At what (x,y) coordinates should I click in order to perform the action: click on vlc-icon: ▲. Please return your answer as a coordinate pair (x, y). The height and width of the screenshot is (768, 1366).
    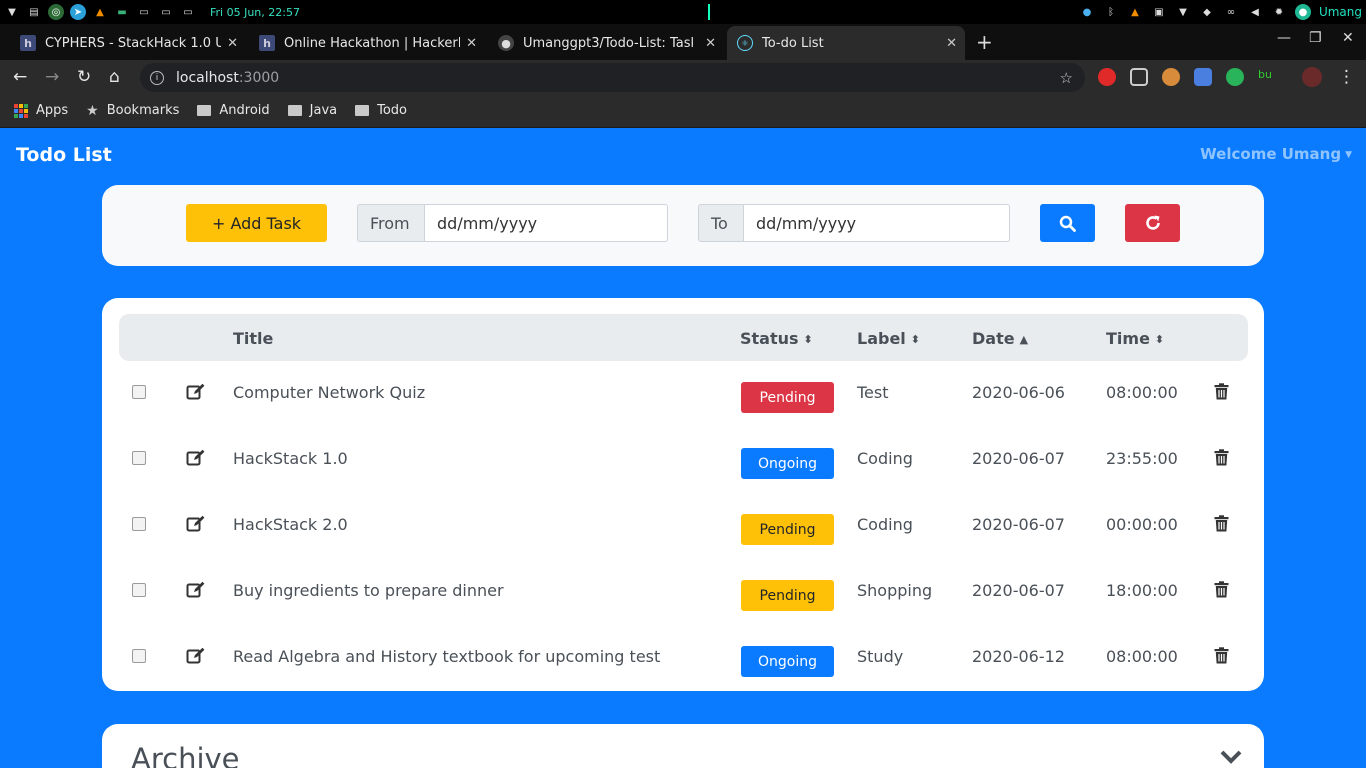
    Looking at the image, I should click on (100, 12).